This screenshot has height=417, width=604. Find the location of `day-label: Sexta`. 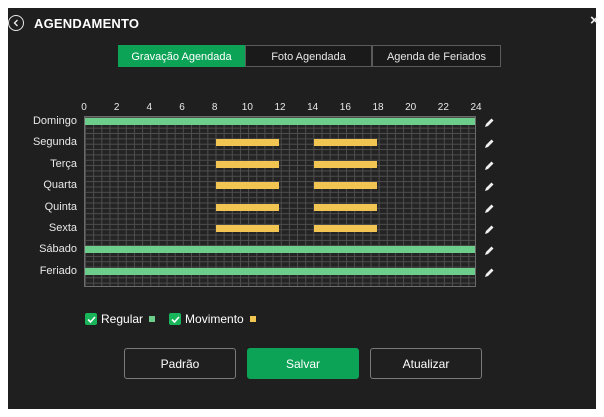

day-label: Sexta is located at coordinates (62, 228).